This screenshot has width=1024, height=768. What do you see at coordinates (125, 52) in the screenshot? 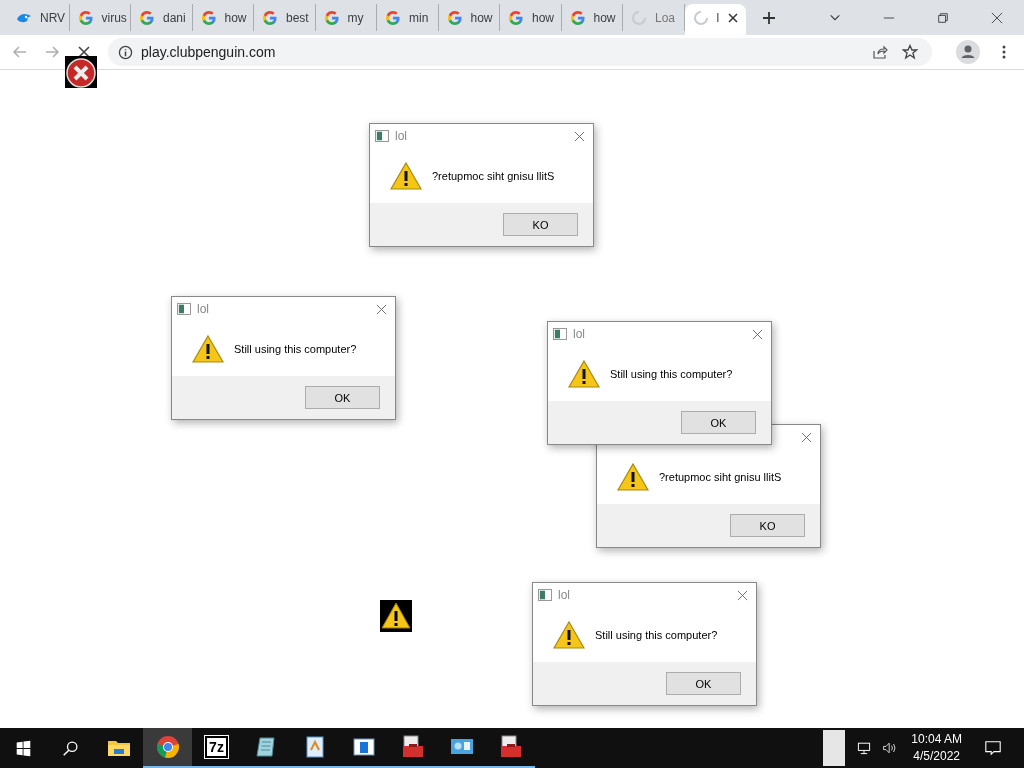
I see `info-icon` at bounding box center [125, 52].